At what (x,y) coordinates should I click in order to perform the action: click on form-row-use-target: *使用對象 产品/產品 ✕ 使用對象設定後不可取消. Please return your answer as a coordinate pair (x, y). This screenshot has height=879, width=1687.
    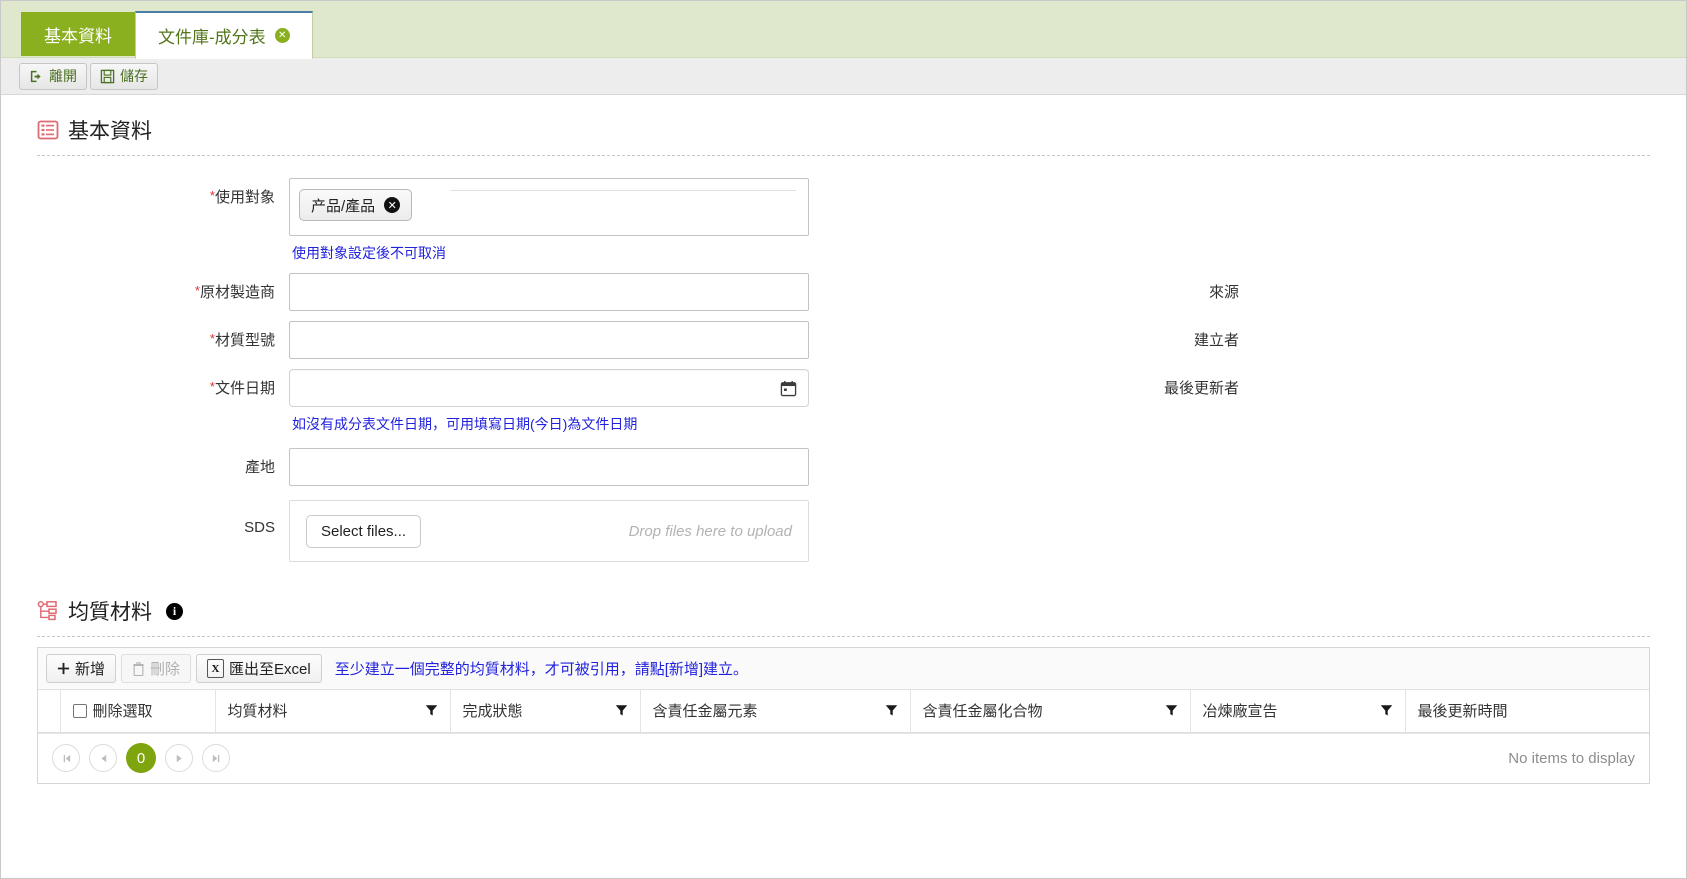
    Looking at the image, I should click on (843, 220).